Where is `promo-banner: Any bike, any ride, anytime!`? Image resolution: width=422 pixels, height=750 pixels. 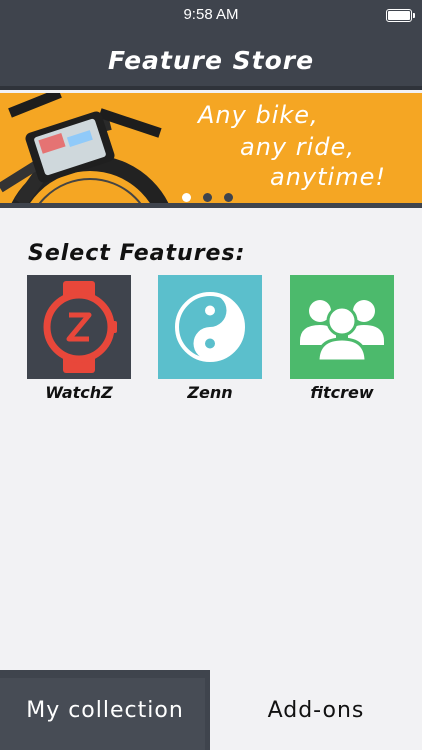
promo-banner: Any bike, any ride, anytime! is located at coordinates (211, 148).